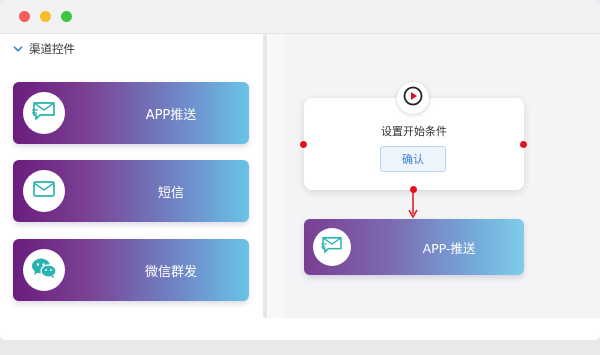 This screenshot has width=600, height=355. I want to click on title-bar, so click(300, 17).